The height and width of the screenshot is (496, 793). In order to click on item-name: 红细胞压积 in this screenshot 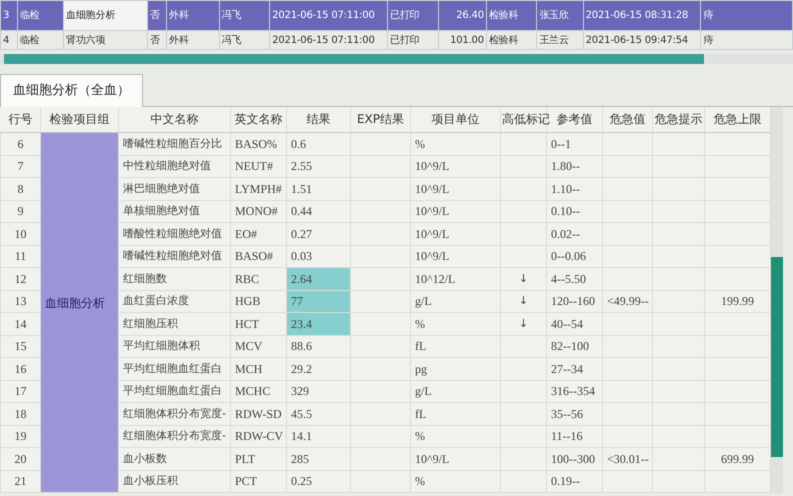, I will do `click(150, 323)`.